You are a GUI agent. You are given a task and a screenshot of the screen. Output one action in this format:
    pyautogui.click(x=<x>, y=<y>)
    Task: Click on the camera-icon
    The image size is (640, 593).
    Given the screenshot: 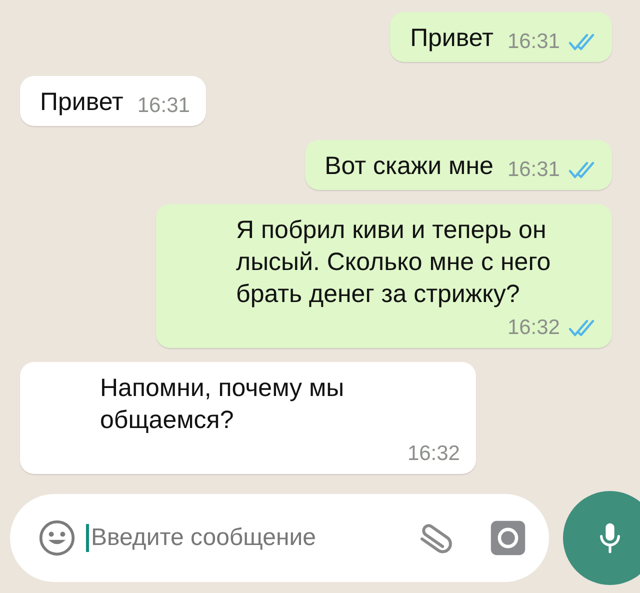 What is the action you would take?
    pyautogui.click(x=508, y=538)
    